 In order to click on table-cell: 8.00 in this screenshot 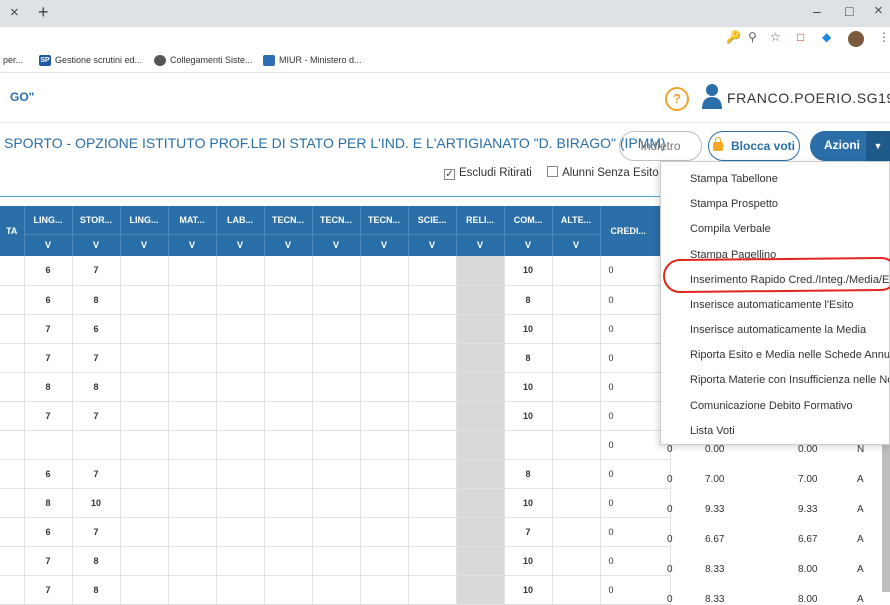, I will do `click(807, 599)`.